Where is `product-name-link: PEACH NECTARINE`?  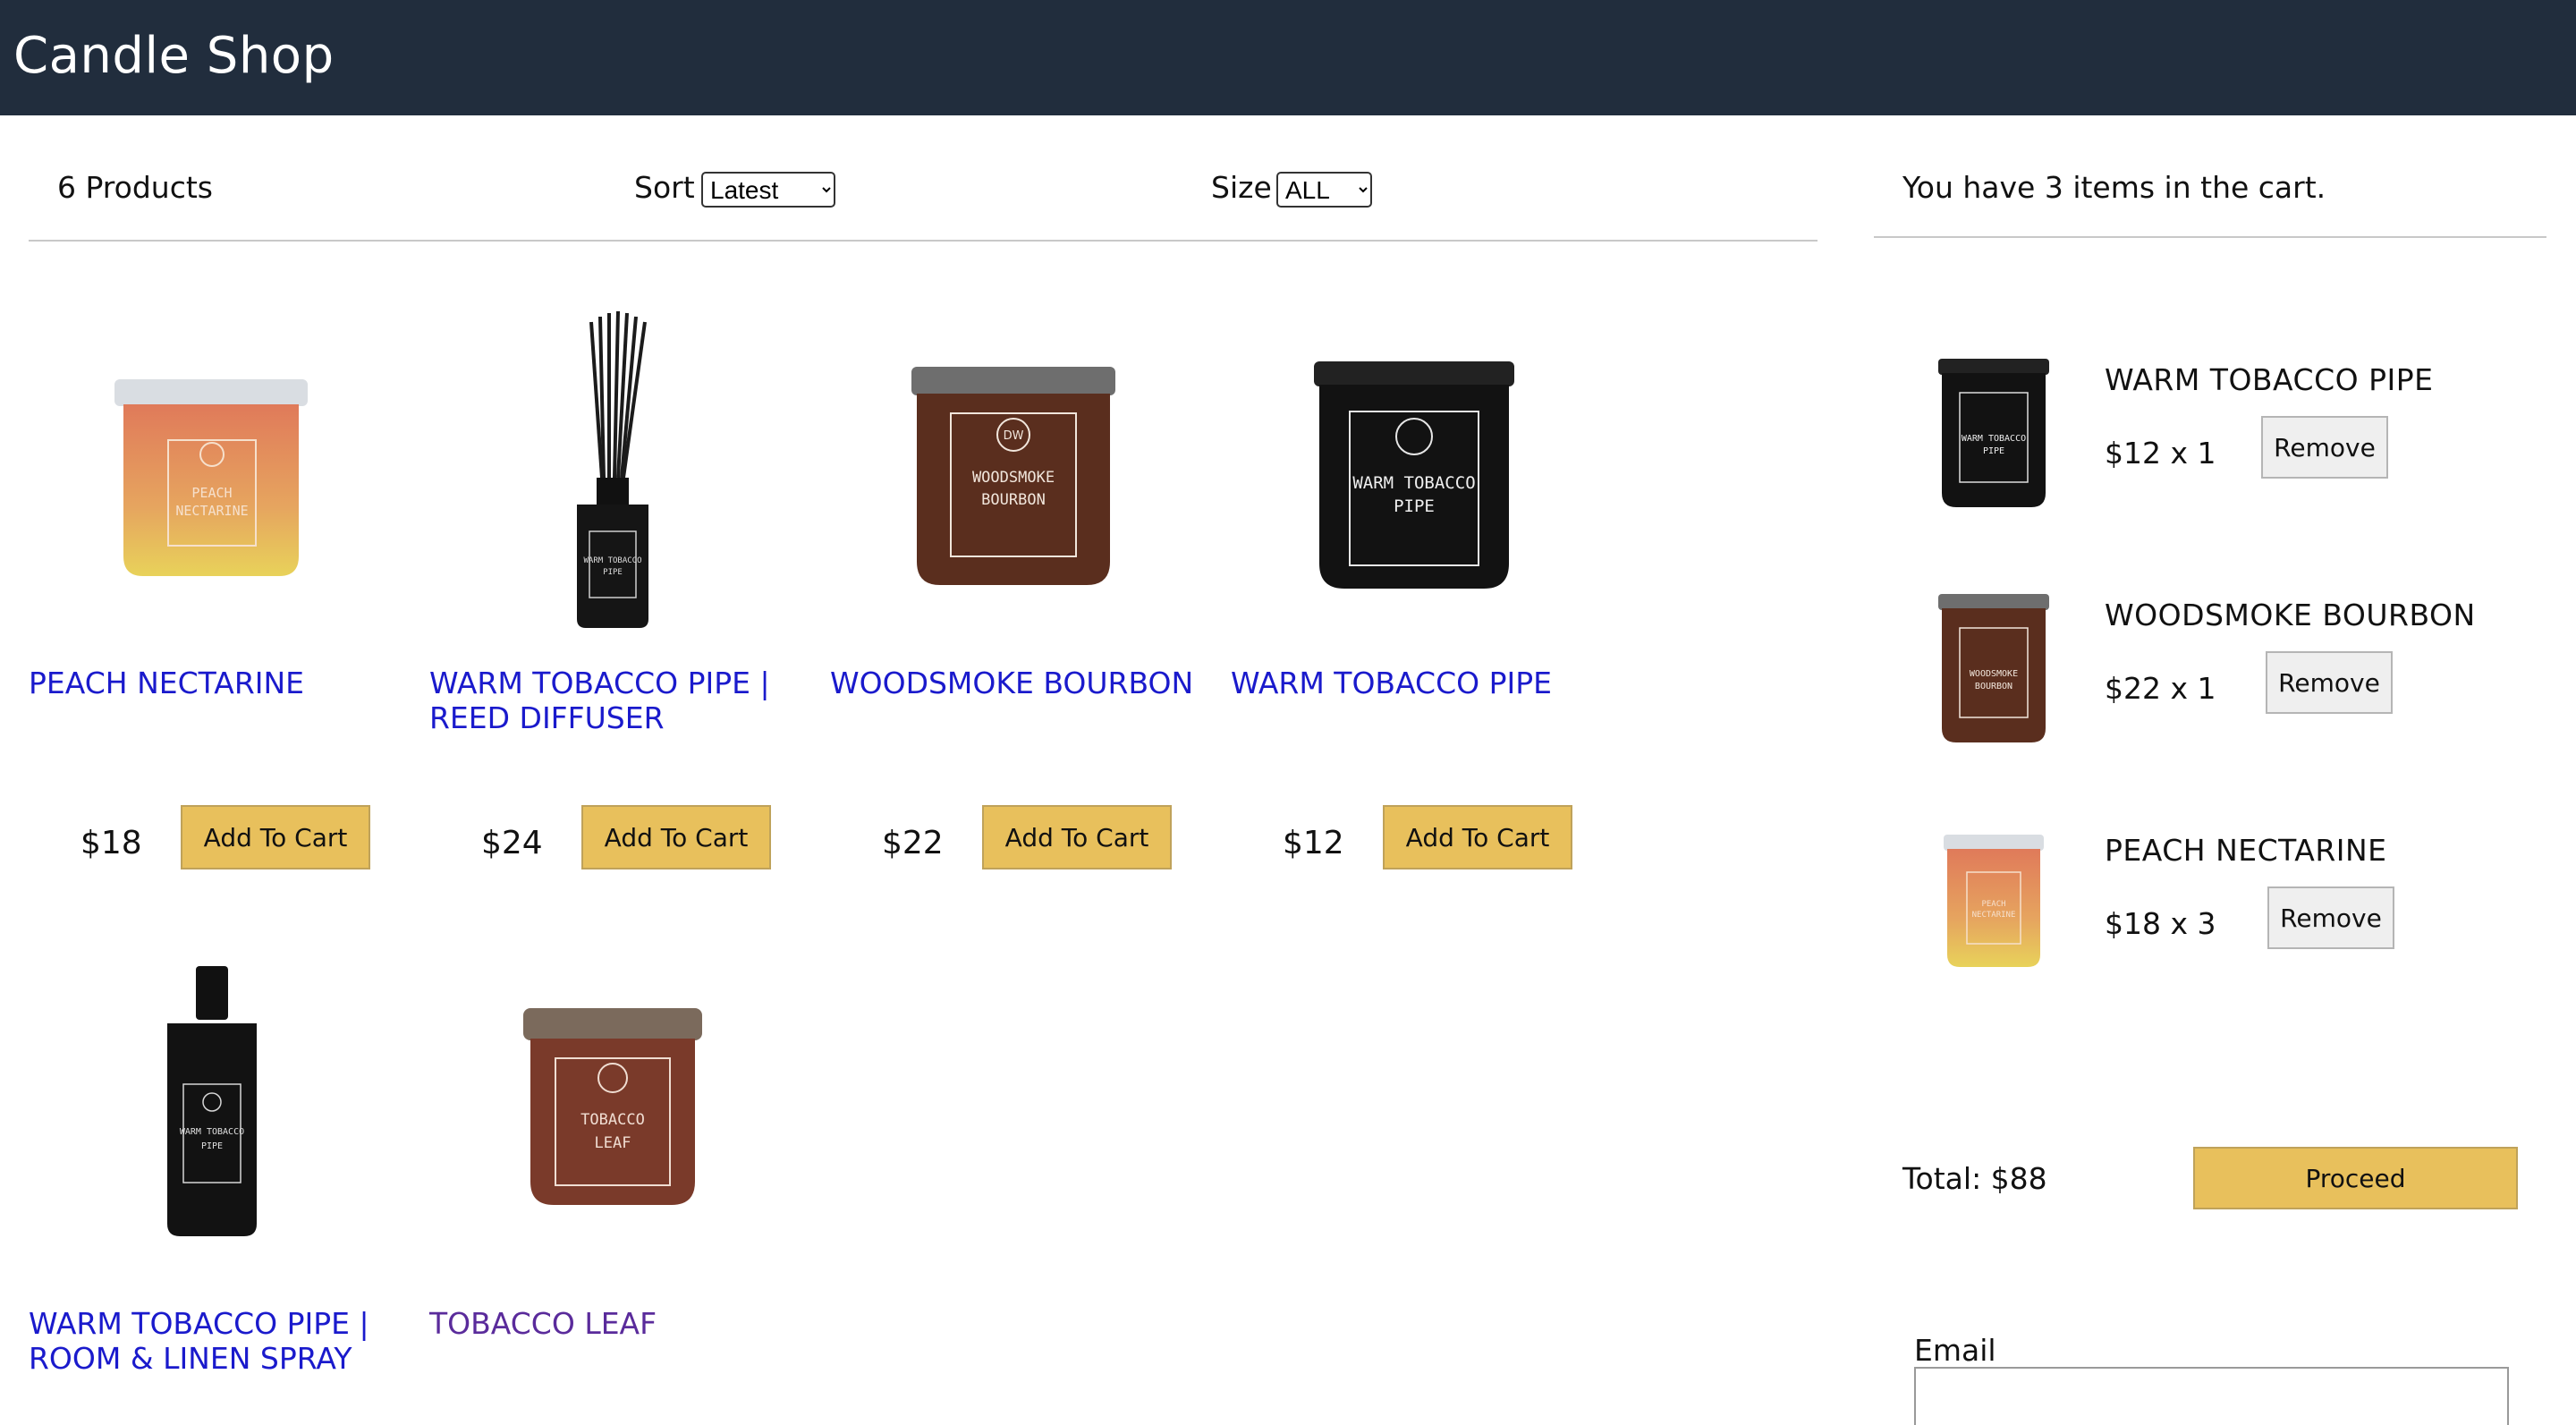
product-name-link: PEACH NECTARINE is located at coordinates (221, 683).